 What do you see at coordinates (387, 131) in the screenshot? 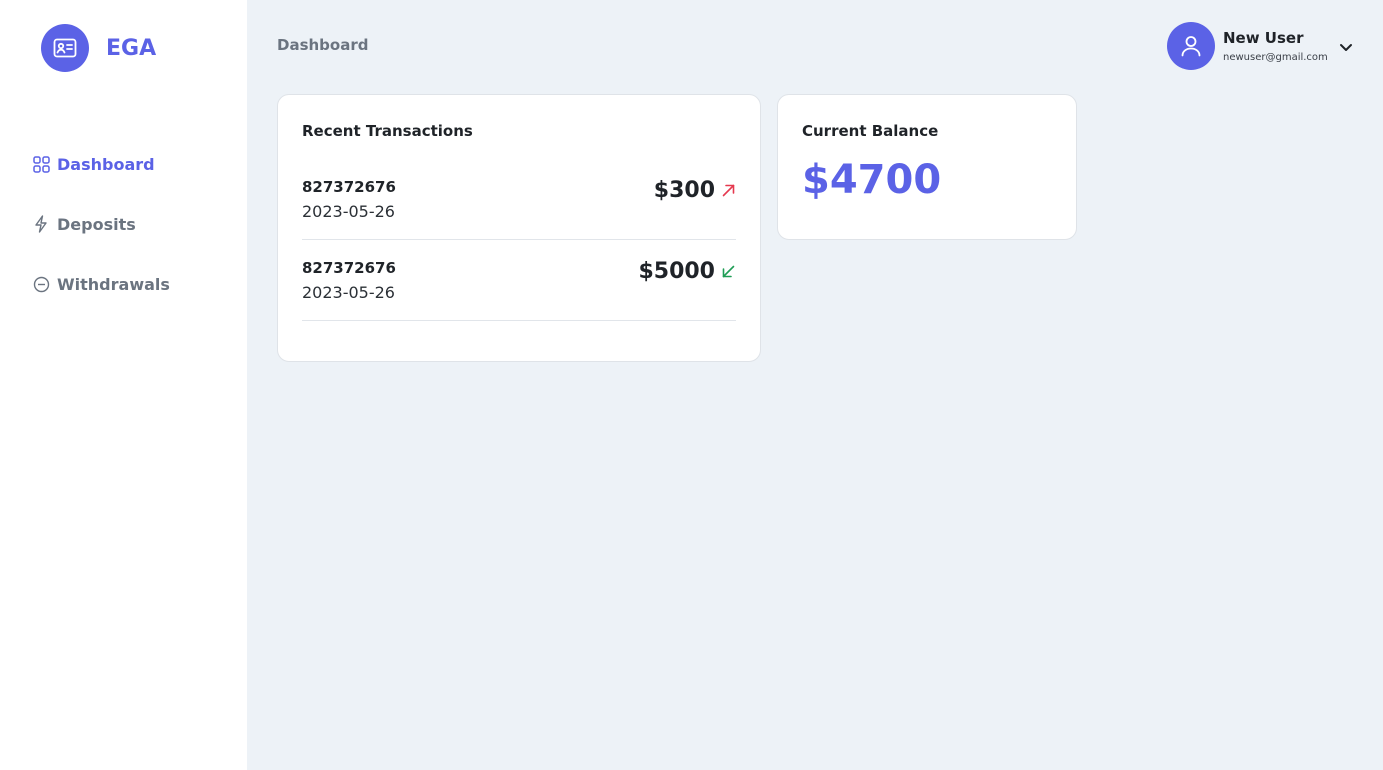
I see `card-title: Recent Transactions` at bounding box center [387, 131].